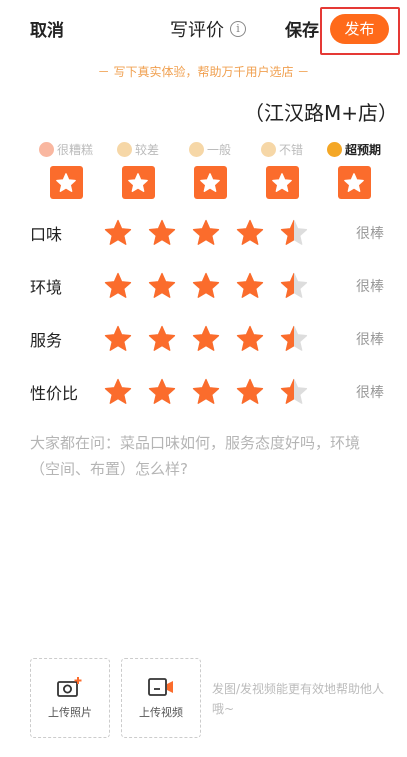 This screenshot has width=407, height=757. What do you see at coordinates (46, 149) in the screenshot?
I see `sad-face-icon` at bounding box center [46, 149].